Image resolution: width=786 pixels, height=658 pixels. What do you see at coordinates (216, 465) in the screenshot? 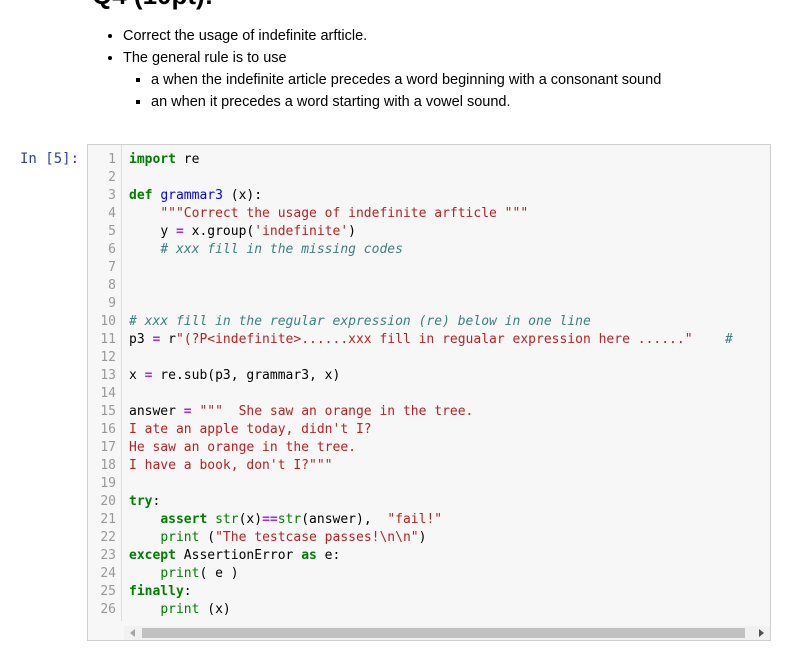
I see `code-line-18: 18 I have a book, don't I?"""` at bounding box center [216, 465].